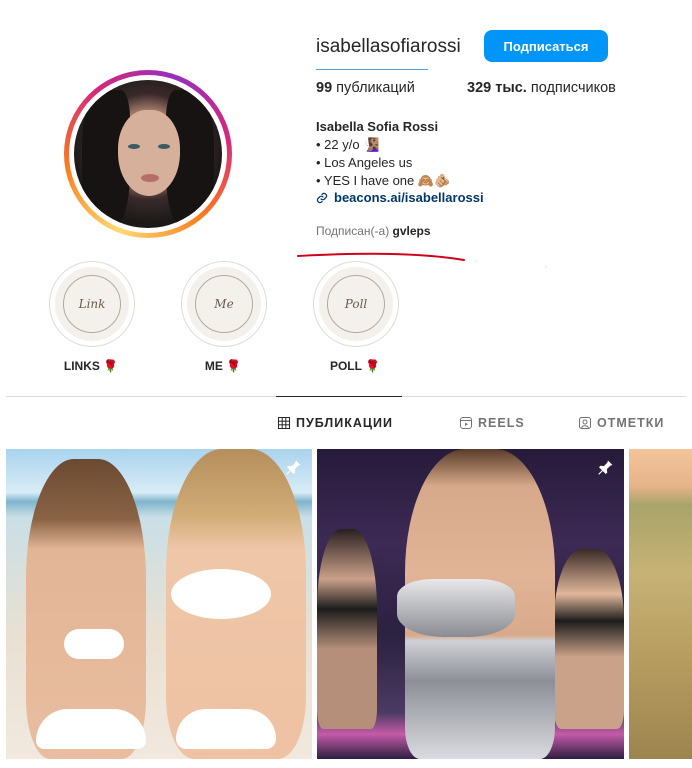  I want to click on tab-posts: ПУБЛИКАЦИИ, so click(335, 423).